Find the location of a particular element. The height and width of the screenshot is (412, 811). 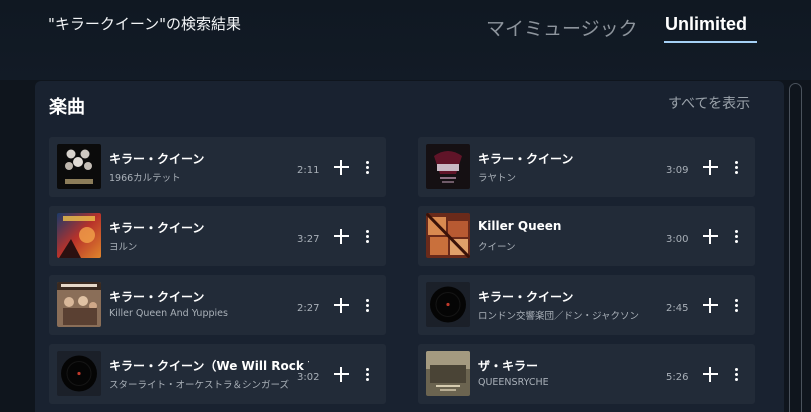

track-duration: 3:27 is located at coordinates (308, 239).